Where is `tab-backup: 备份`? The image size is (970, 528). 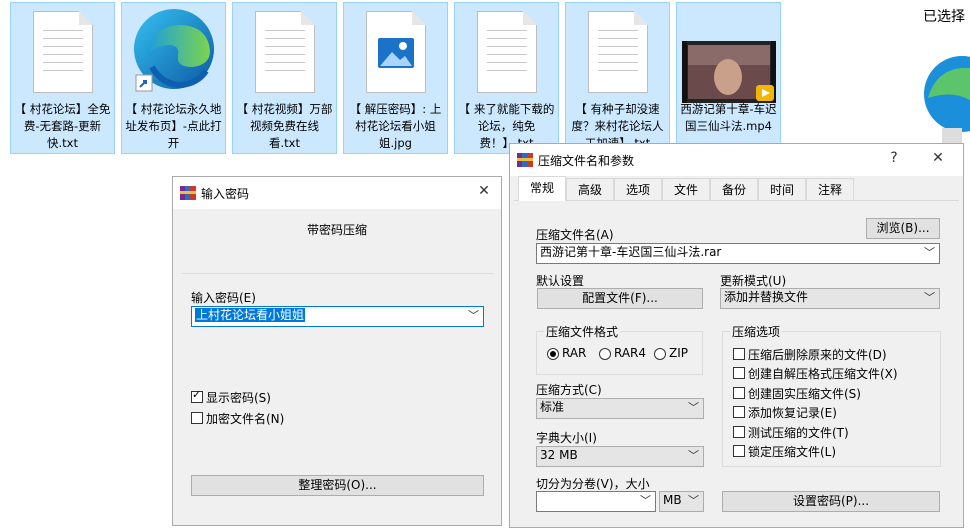 tab-backup: 备份 is located at coordinates (734, 189).